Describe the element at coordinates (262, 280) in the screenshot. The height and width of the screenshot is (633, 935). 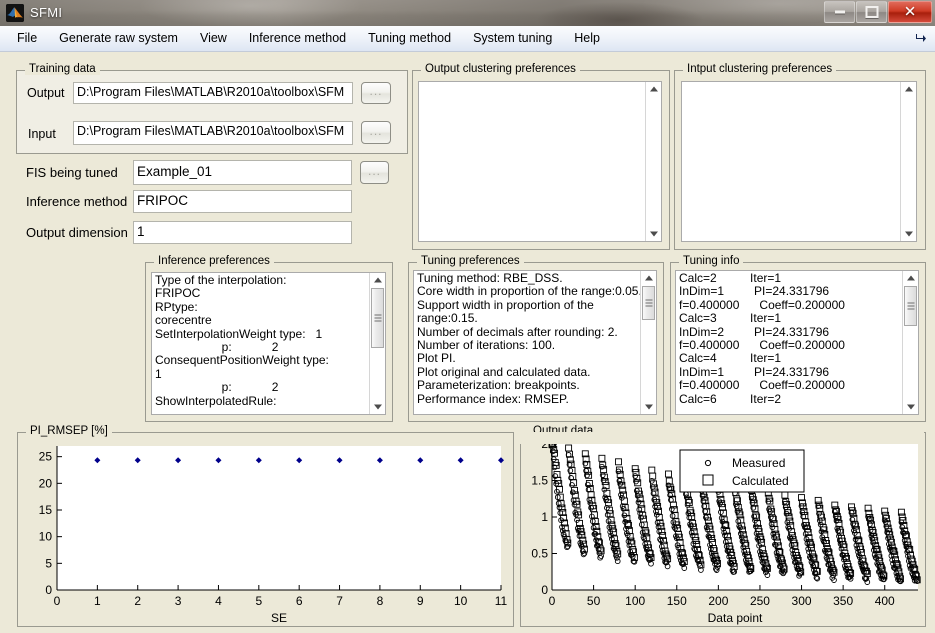
I see `list-item: Type of the interpolation:` at that location.